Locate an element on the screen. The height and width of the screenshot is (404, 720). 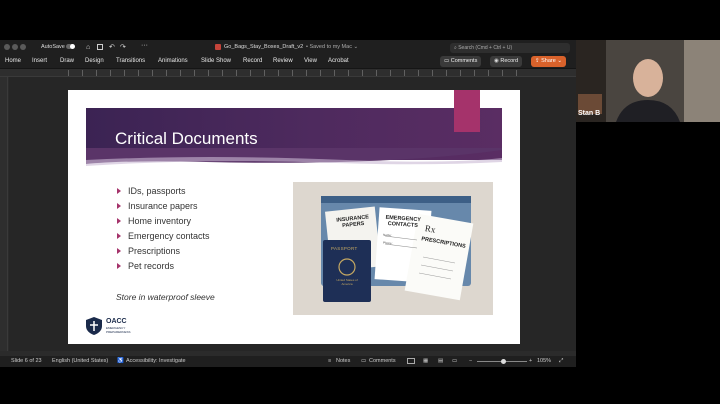
bullet-item: Prescriptions is located at coordinates (163, 253).